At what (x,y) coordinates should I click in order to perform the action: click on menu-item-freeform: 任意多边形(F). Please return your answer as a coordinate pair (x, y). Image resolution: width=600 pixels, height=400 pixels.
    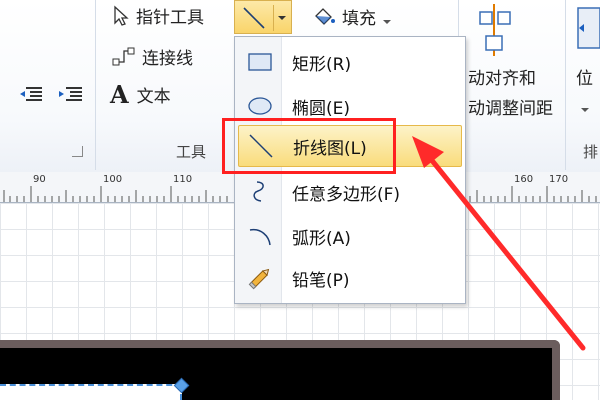
    Looking at the image, I should click on (350, 192).